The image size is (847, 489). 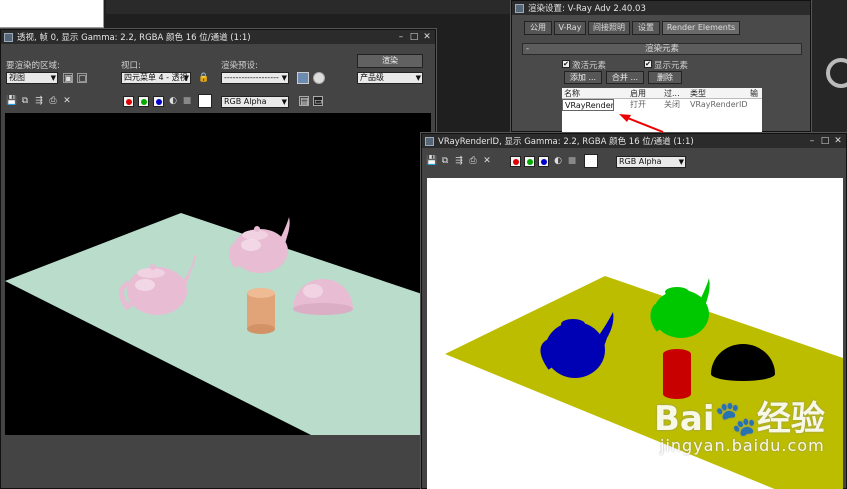 What do you see at coordinates (739, 428) in the screenshot?
I see `watermark: Bai🐾经验 jingyan.baidu.com` at bounding box center [739, 428].